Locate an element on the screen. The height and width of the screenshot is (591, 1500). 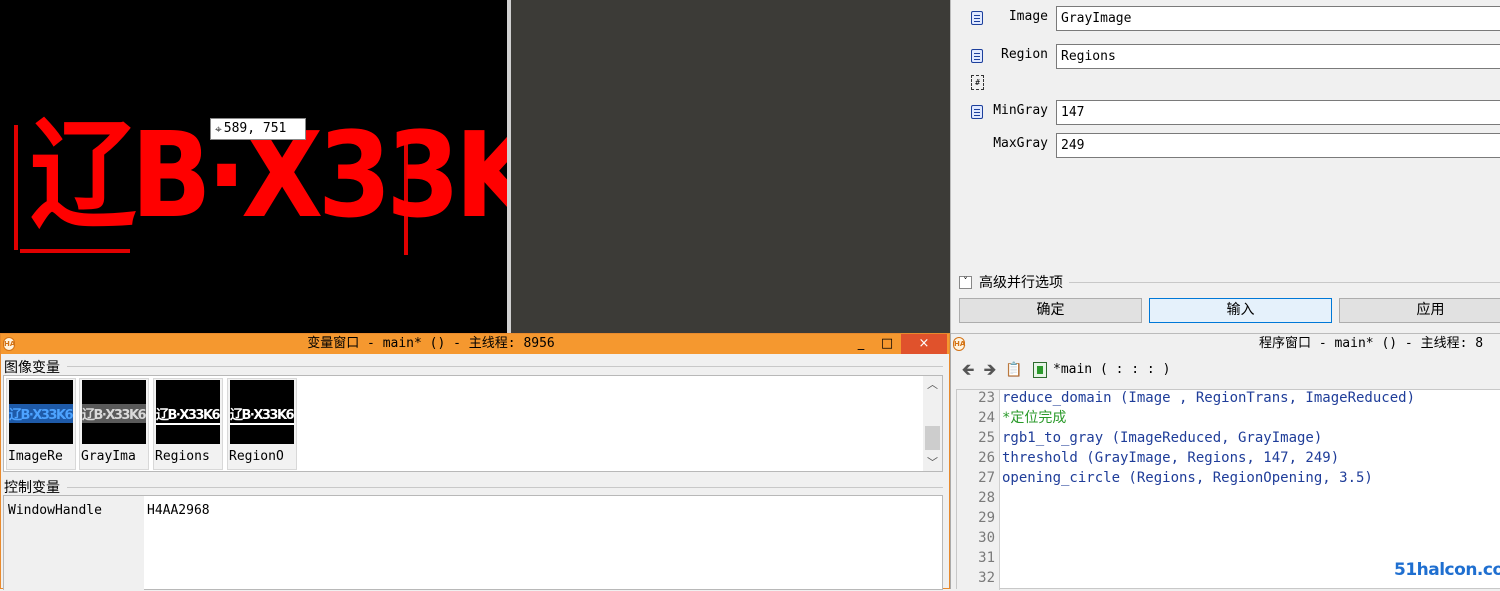
plate-frame-left is located at coordinates (18, 187).